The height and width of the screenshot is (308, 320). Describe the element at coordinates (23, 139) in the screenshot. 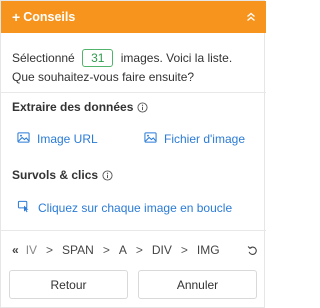

I see `link-image-icon` at that location.